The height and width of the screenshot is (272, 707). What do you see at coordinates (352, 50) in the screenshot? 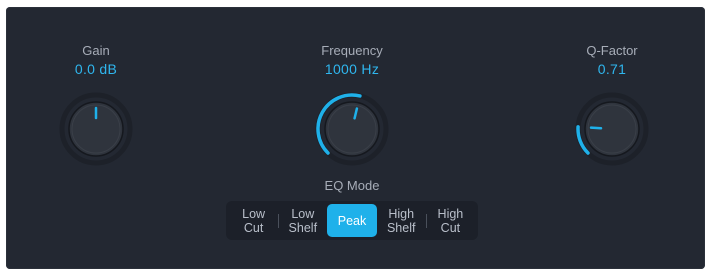
I see `frequency-label: Frequency` at bounding box center [352, 50].